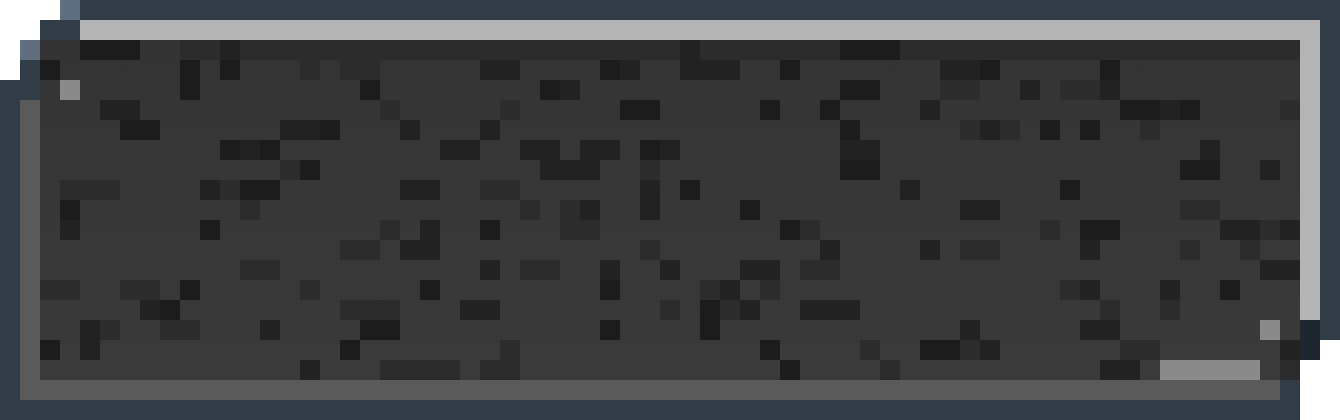 Image resolution: width=1340 pixels, height=420 pixels. Describe the element at coordinates (1210, 370) in the screenshot. I see `bottom-right-bevel-strip` at that location.